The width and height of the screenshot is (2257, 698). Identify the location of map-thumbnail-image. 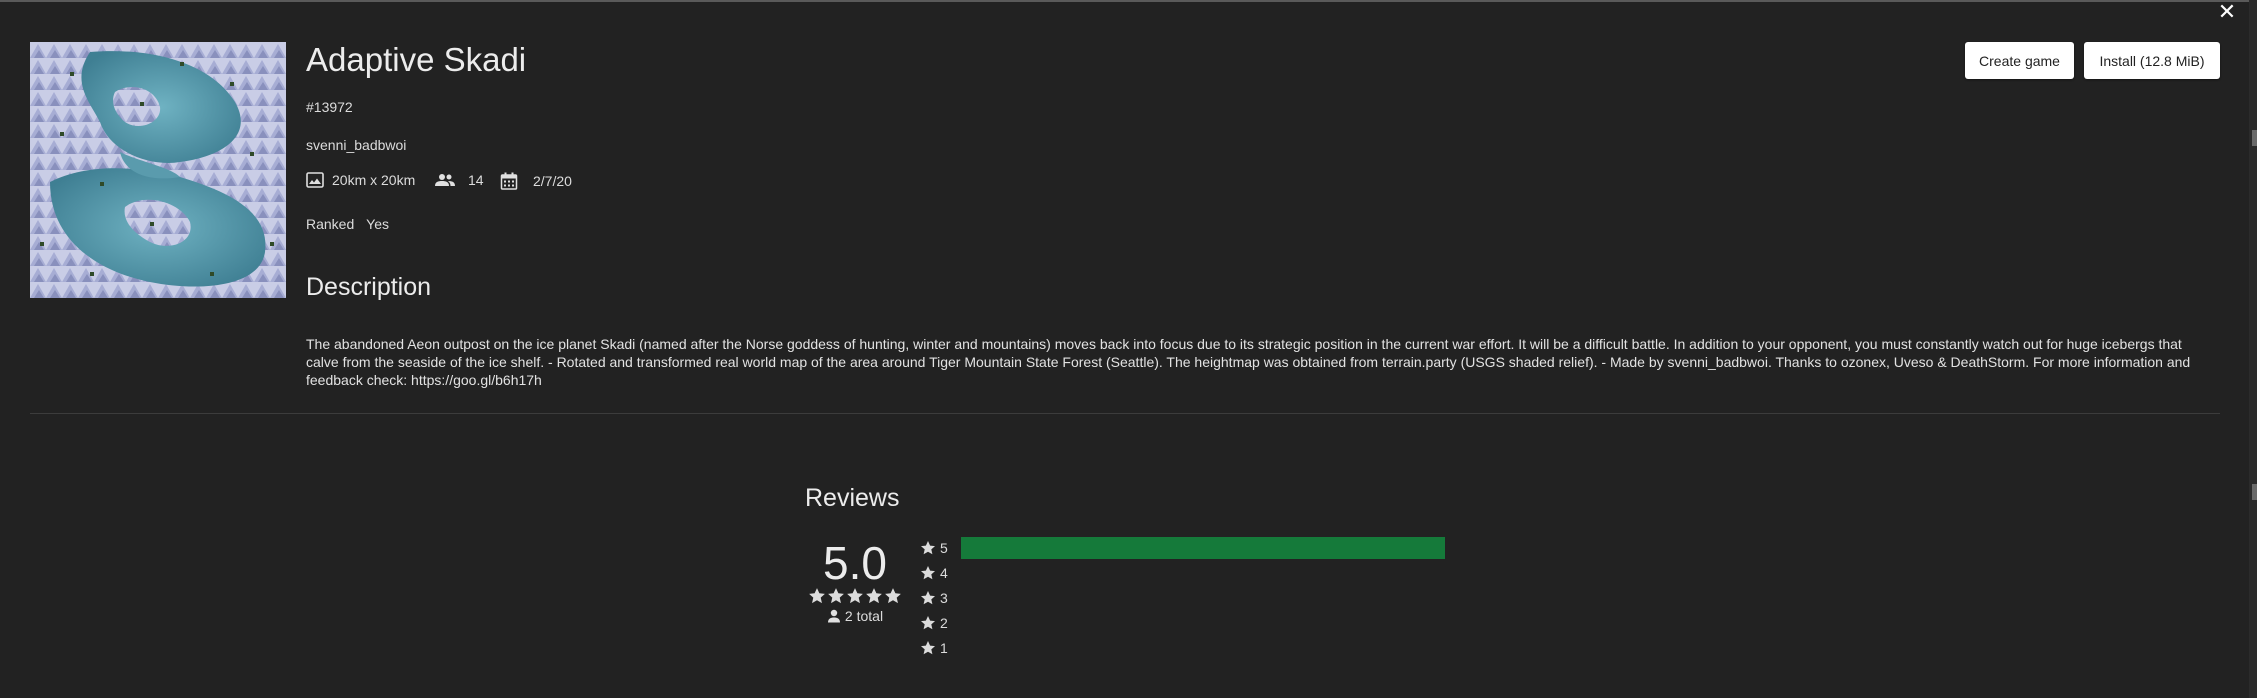
(158, 170).